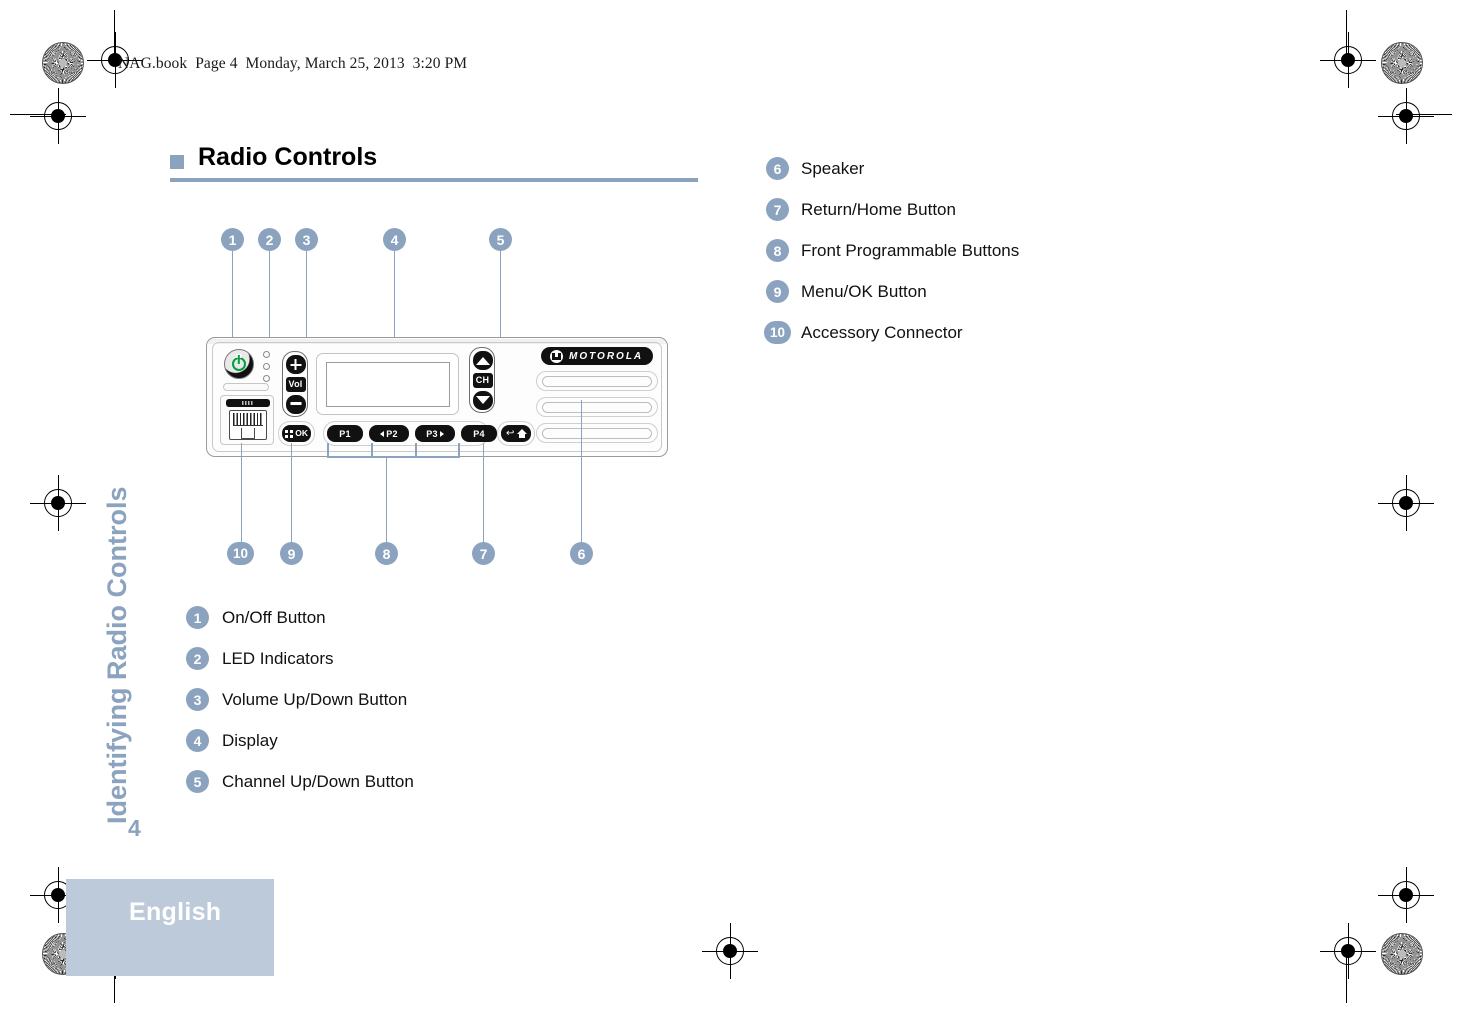  What do you see at coordinates (382, 433) in the screenshot?
I see `arrow-left-icon` at bounding box center [382, 433].